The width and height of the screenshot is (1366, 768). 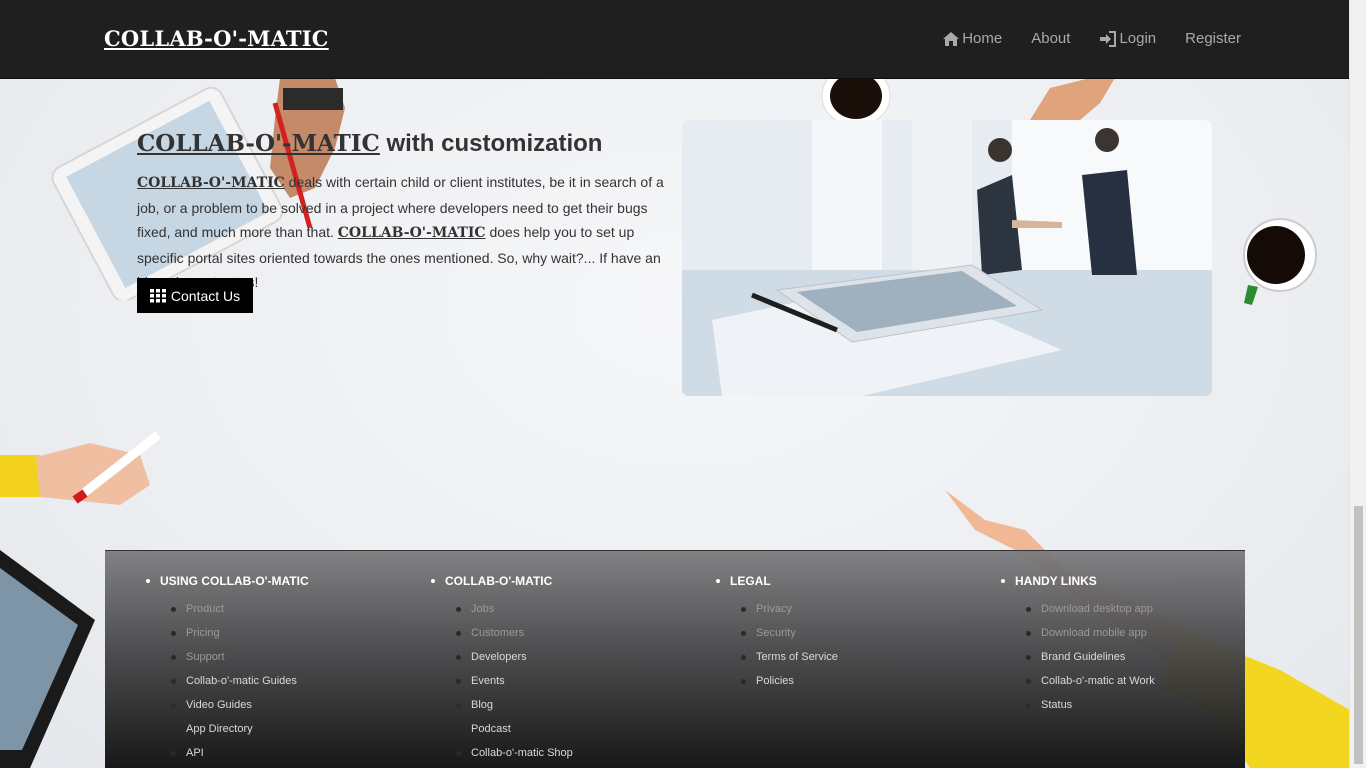 What do you see at coordinates (1138, 38) in the screenshot?
I see `nav-login-label: Login` at bounding box center [1138, 38].